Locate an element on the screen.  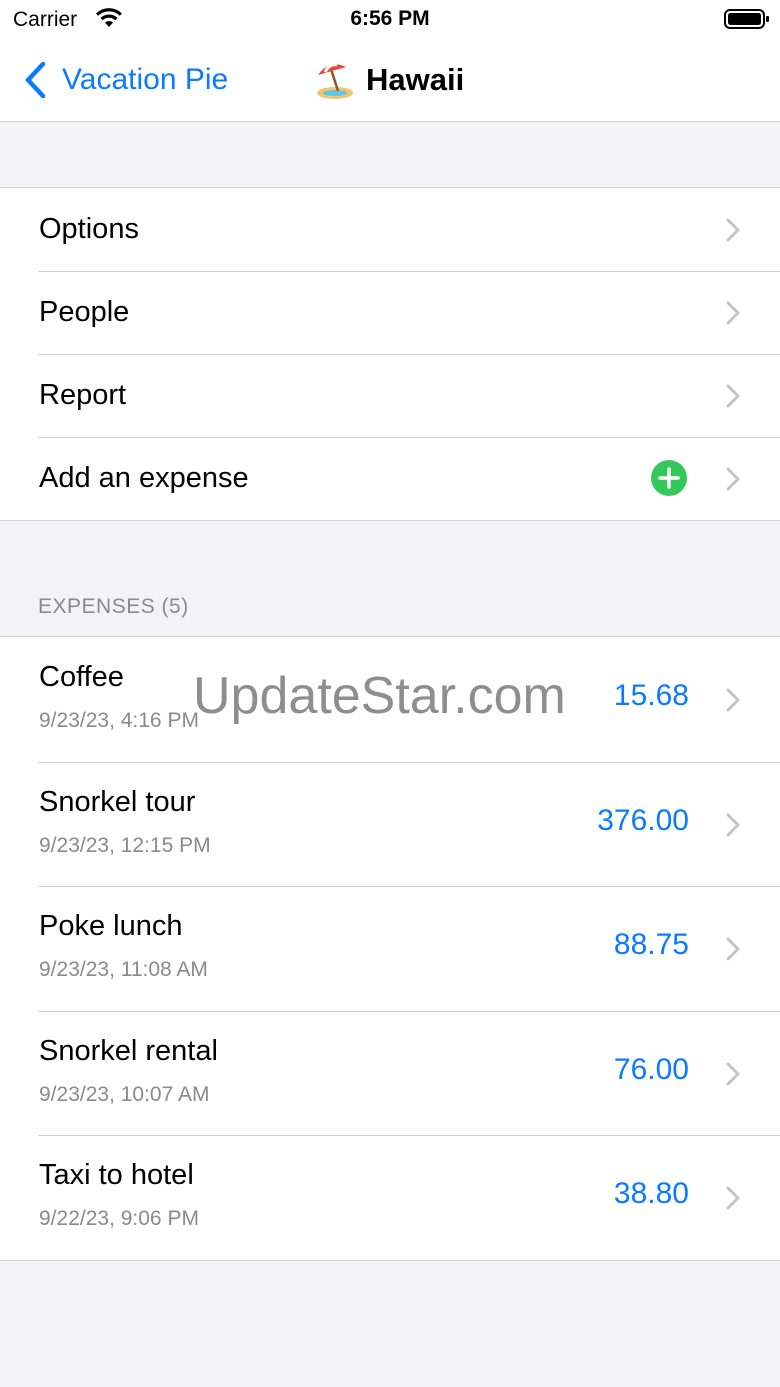
expense-amount: 38.80 is located at coordinates (651, 1193).